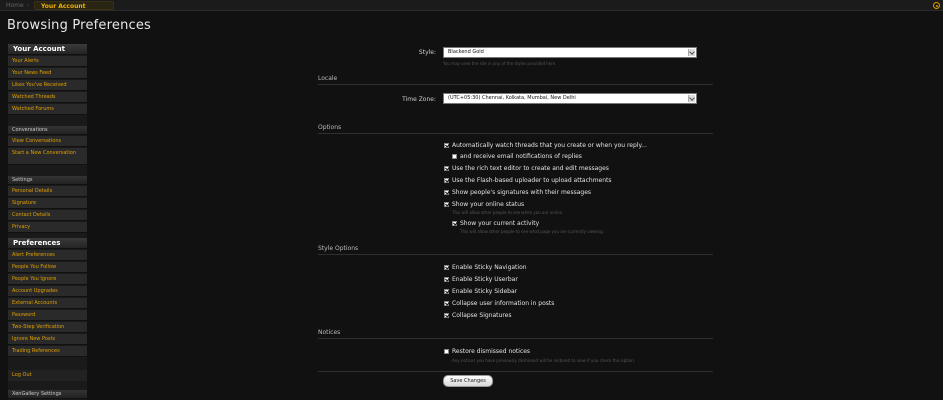 This screenshot has width=943, height=400. I want to click on navigation-target-icon, so click(936, 5).